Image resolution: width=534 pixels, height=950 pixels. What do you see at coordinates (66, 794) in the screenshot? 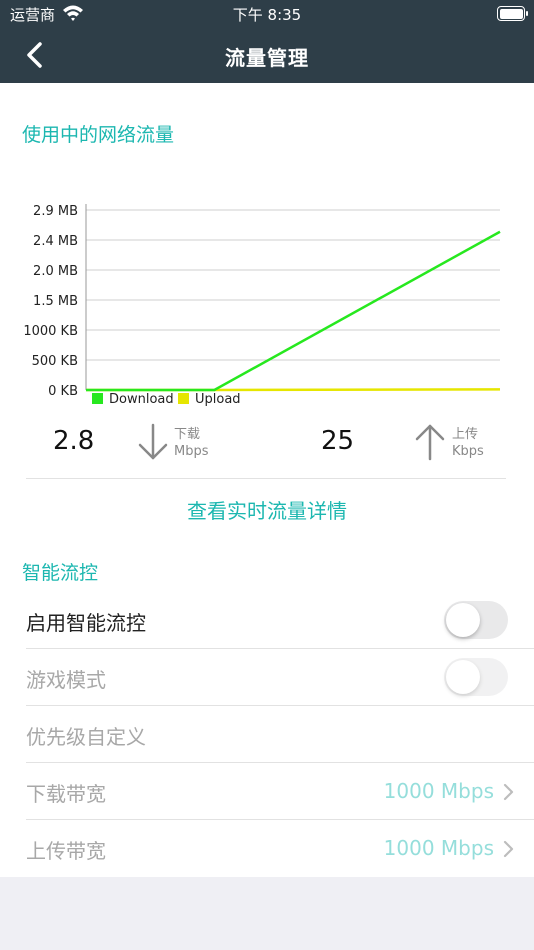
I see `download-bandwidth-label: 下载带宽` at bounding box center [66, 794].